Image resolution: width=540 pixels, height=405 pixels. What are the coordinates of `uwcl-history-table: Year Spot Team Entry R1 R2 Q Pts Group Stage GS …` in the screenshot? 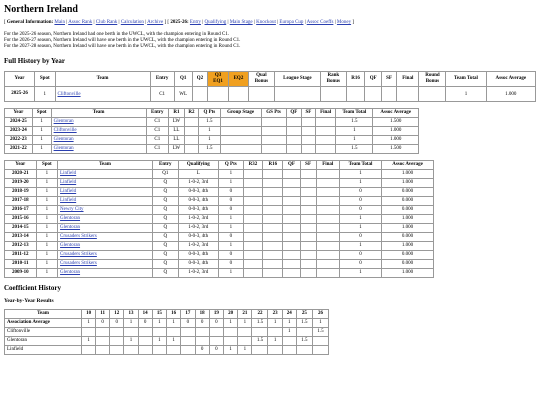 It's located at (211, 131).